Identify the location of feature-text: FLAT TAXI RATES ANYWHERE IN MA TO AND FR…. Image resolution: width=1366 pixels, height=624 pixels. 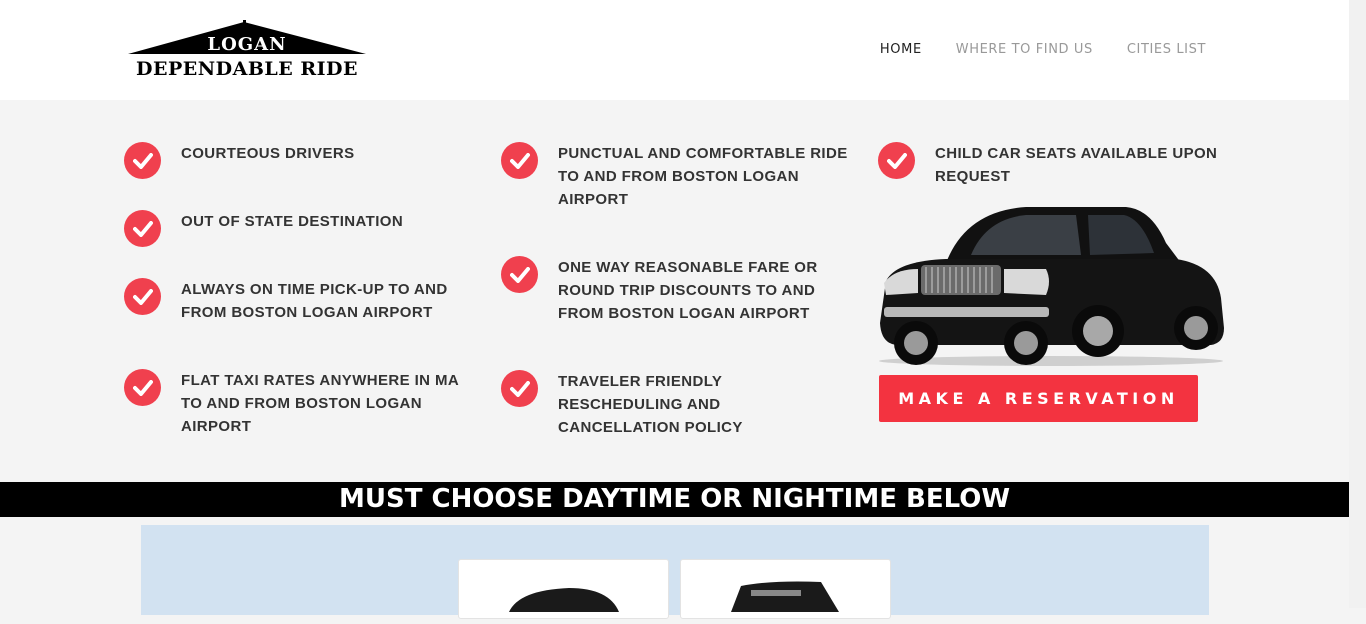
(320, 403).